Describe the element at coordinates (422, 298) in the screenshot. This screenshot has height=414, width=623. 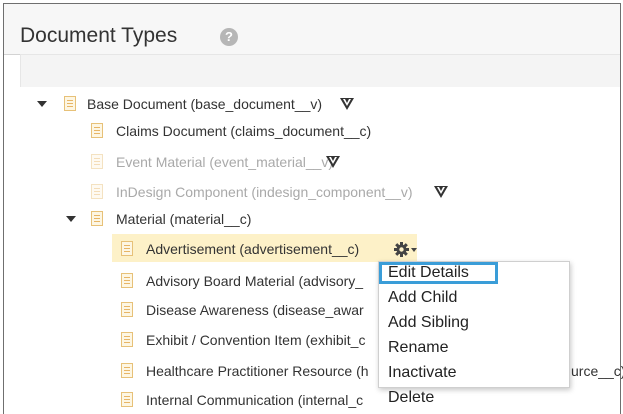
I see `menu-item-add-child: Add Child` at that location.